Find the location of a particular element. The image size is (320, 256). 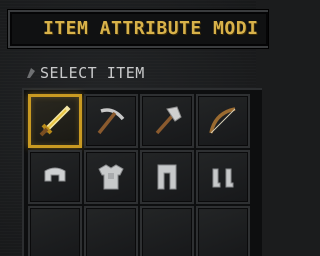

item-slot-iron-chestplate is located at coordinates (111, 177).